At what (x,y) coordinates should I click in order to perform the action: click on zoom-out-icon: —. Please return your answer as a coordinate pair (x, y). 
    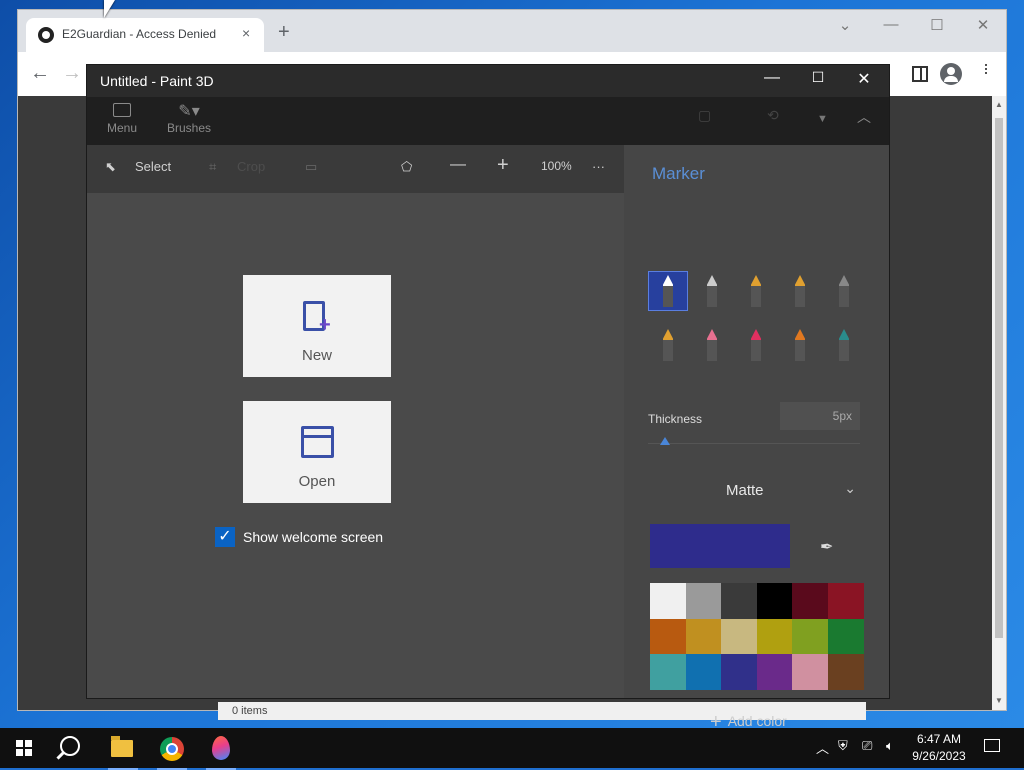
    Looking at the image, I should click on (458, 165).